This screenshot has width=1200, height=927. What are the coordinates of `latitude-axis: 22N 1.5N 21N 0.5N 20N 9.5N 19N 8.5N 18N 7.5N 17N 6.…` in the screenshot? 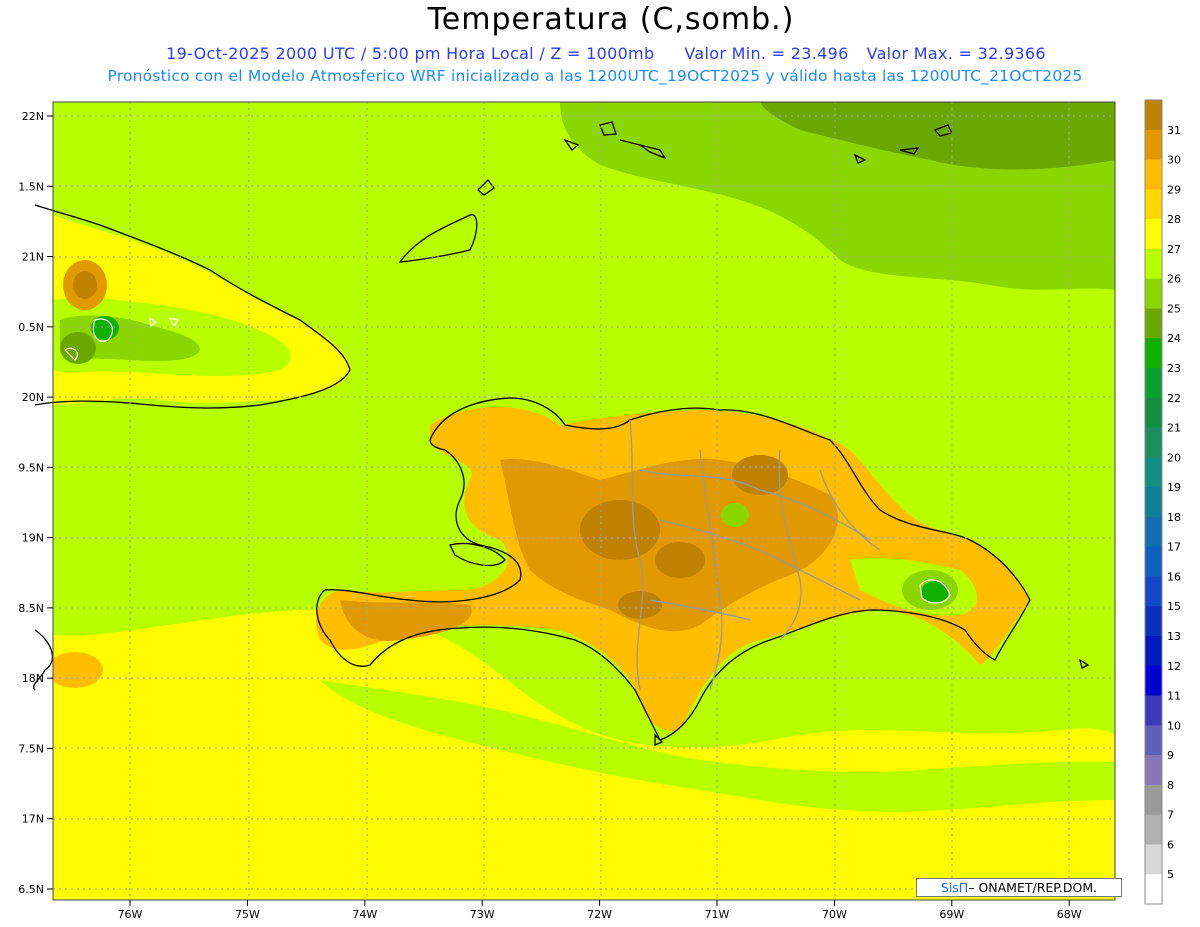 It's located at (35, 503).